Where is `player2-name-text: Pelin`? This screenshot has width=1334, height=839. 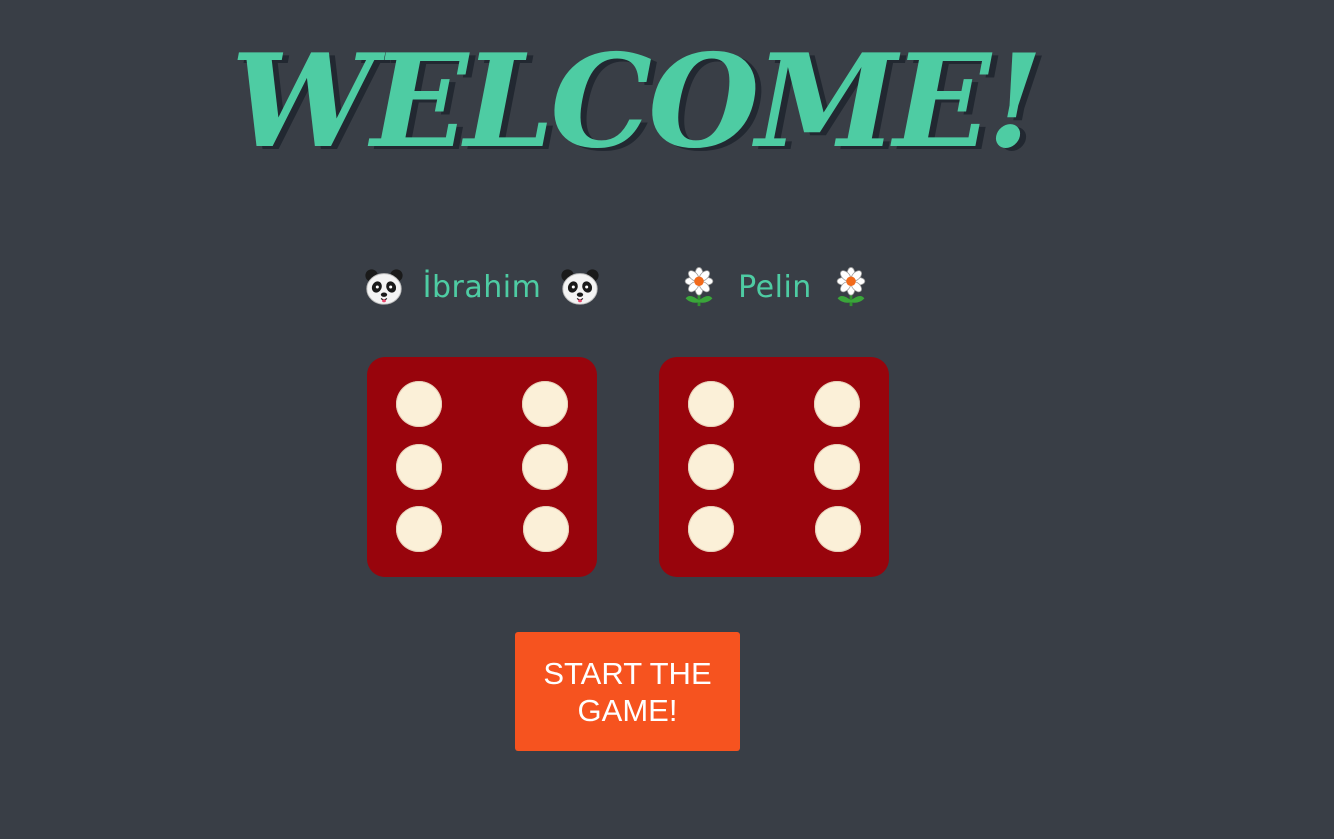
player2-name-text: Pelin is located at coordinates (775, 287).